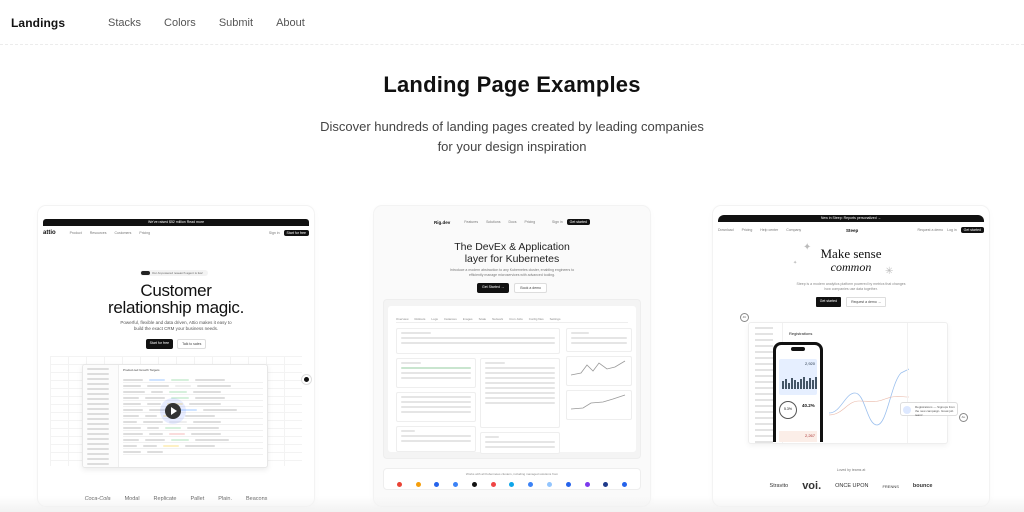 The image size is (1024, 512). I want to click on customer-logo: ONCE UPON, so click(852, 486).